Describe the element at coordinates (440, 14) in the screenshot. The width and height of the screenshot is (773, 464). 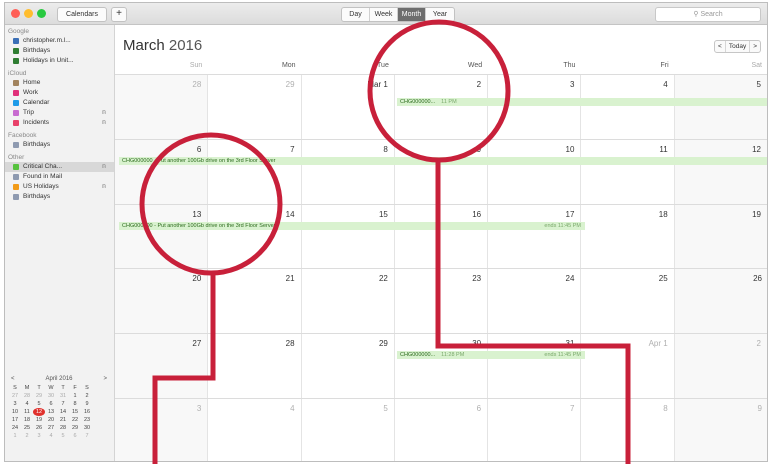
I see `view-year-button: Year` at that location.